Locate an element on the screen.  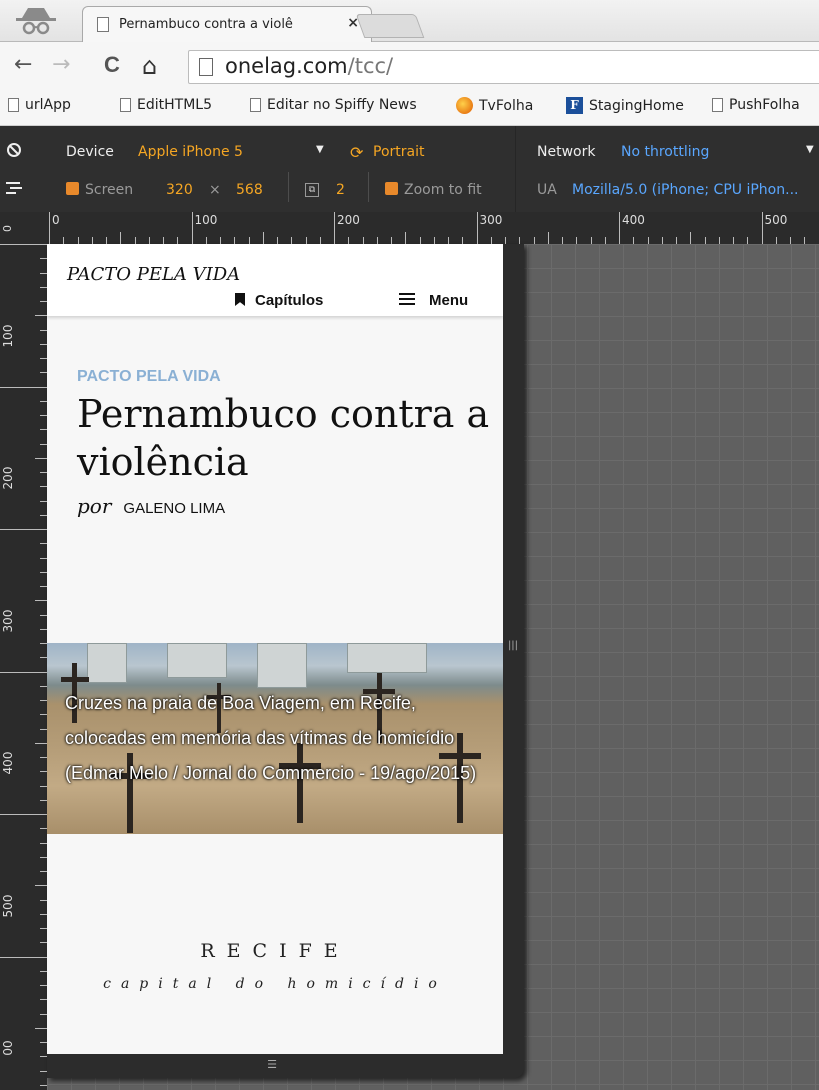
bookmark-staginghome: F StagingHome is located at coordinates (625, 105).